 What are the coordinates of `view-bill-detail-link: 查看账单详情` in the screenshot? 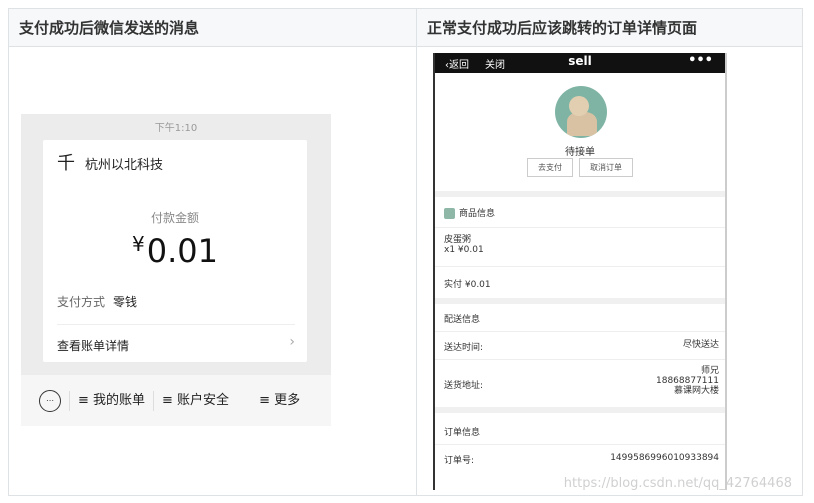 It's located at (93, 345).